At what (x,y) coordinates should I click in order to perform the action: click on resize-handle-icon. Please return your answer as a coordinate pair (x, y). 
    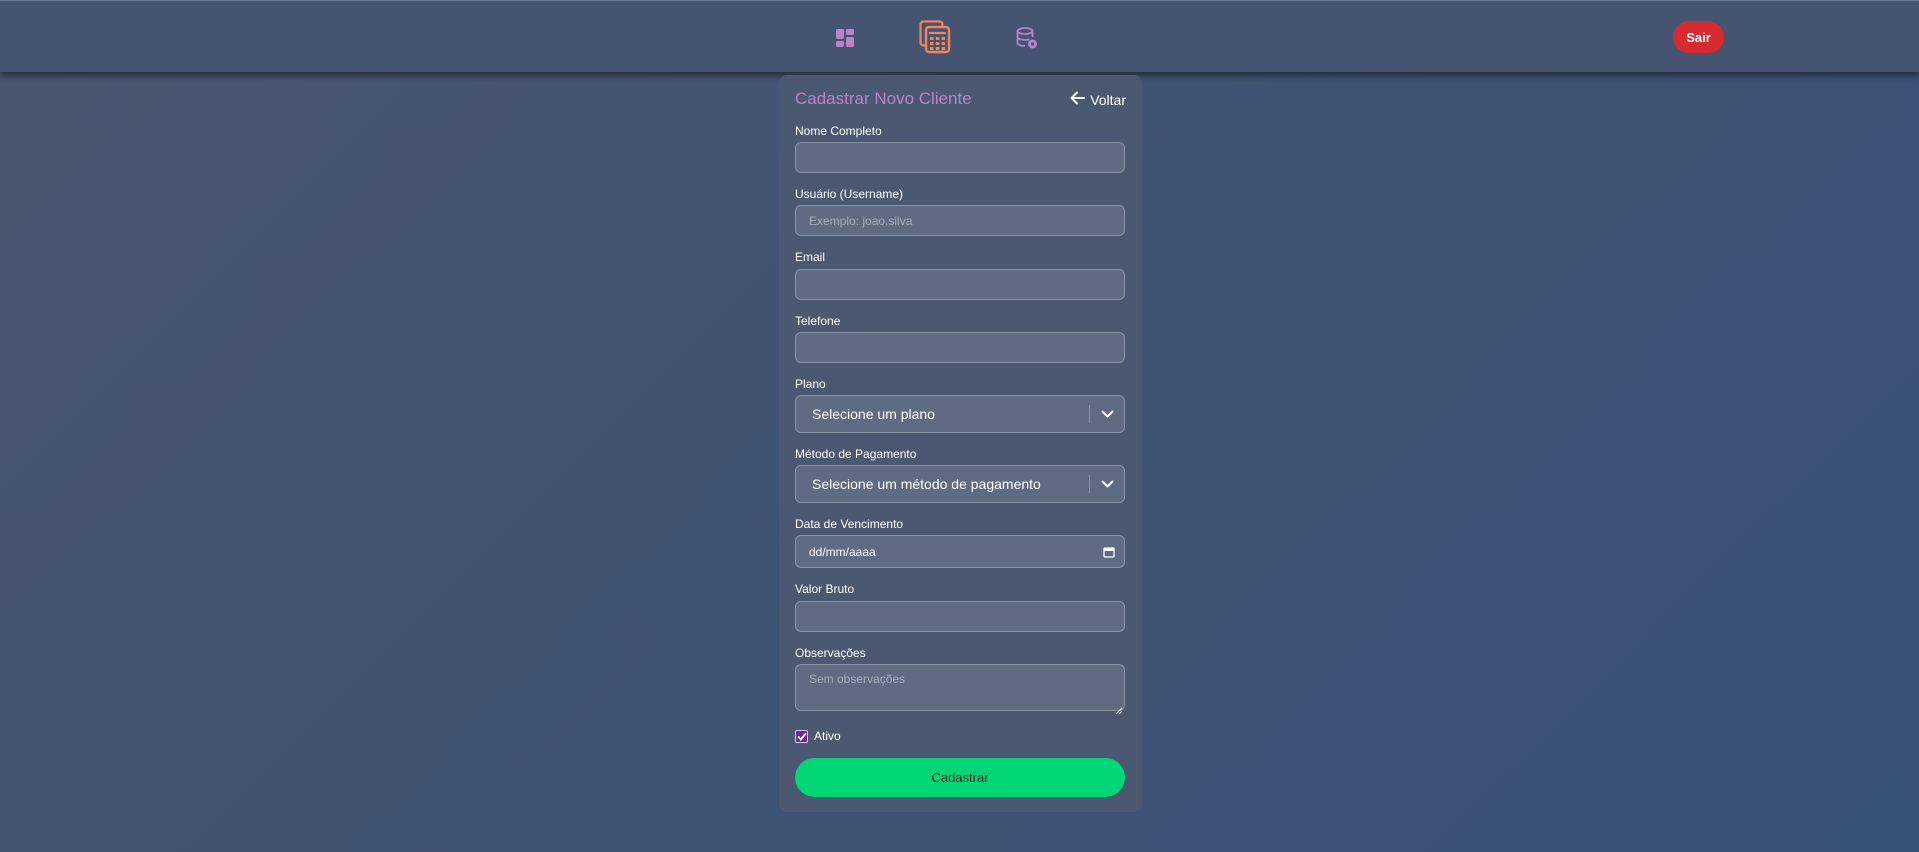
    Looking at the image, I should click on (1119, 711).